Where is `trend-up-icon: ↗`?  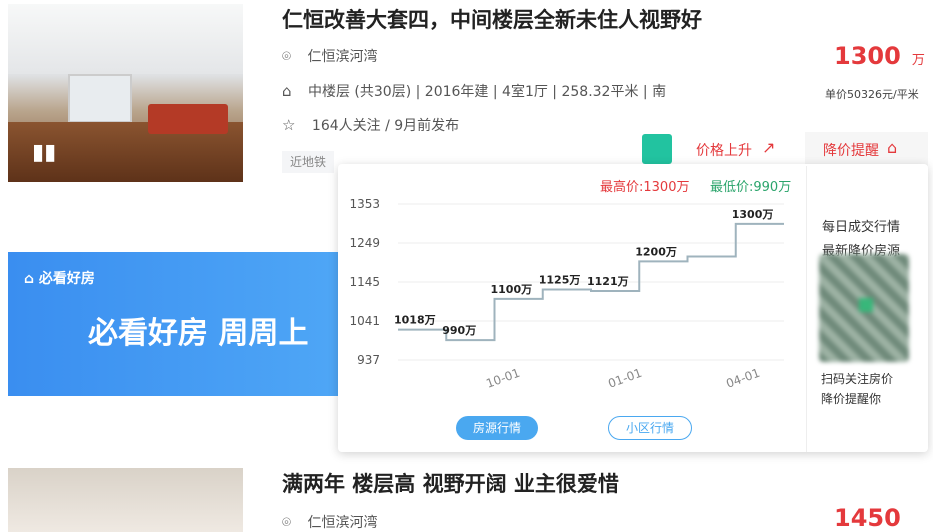
trend-up-icon: ↗ is located at coordinates (769, 147).